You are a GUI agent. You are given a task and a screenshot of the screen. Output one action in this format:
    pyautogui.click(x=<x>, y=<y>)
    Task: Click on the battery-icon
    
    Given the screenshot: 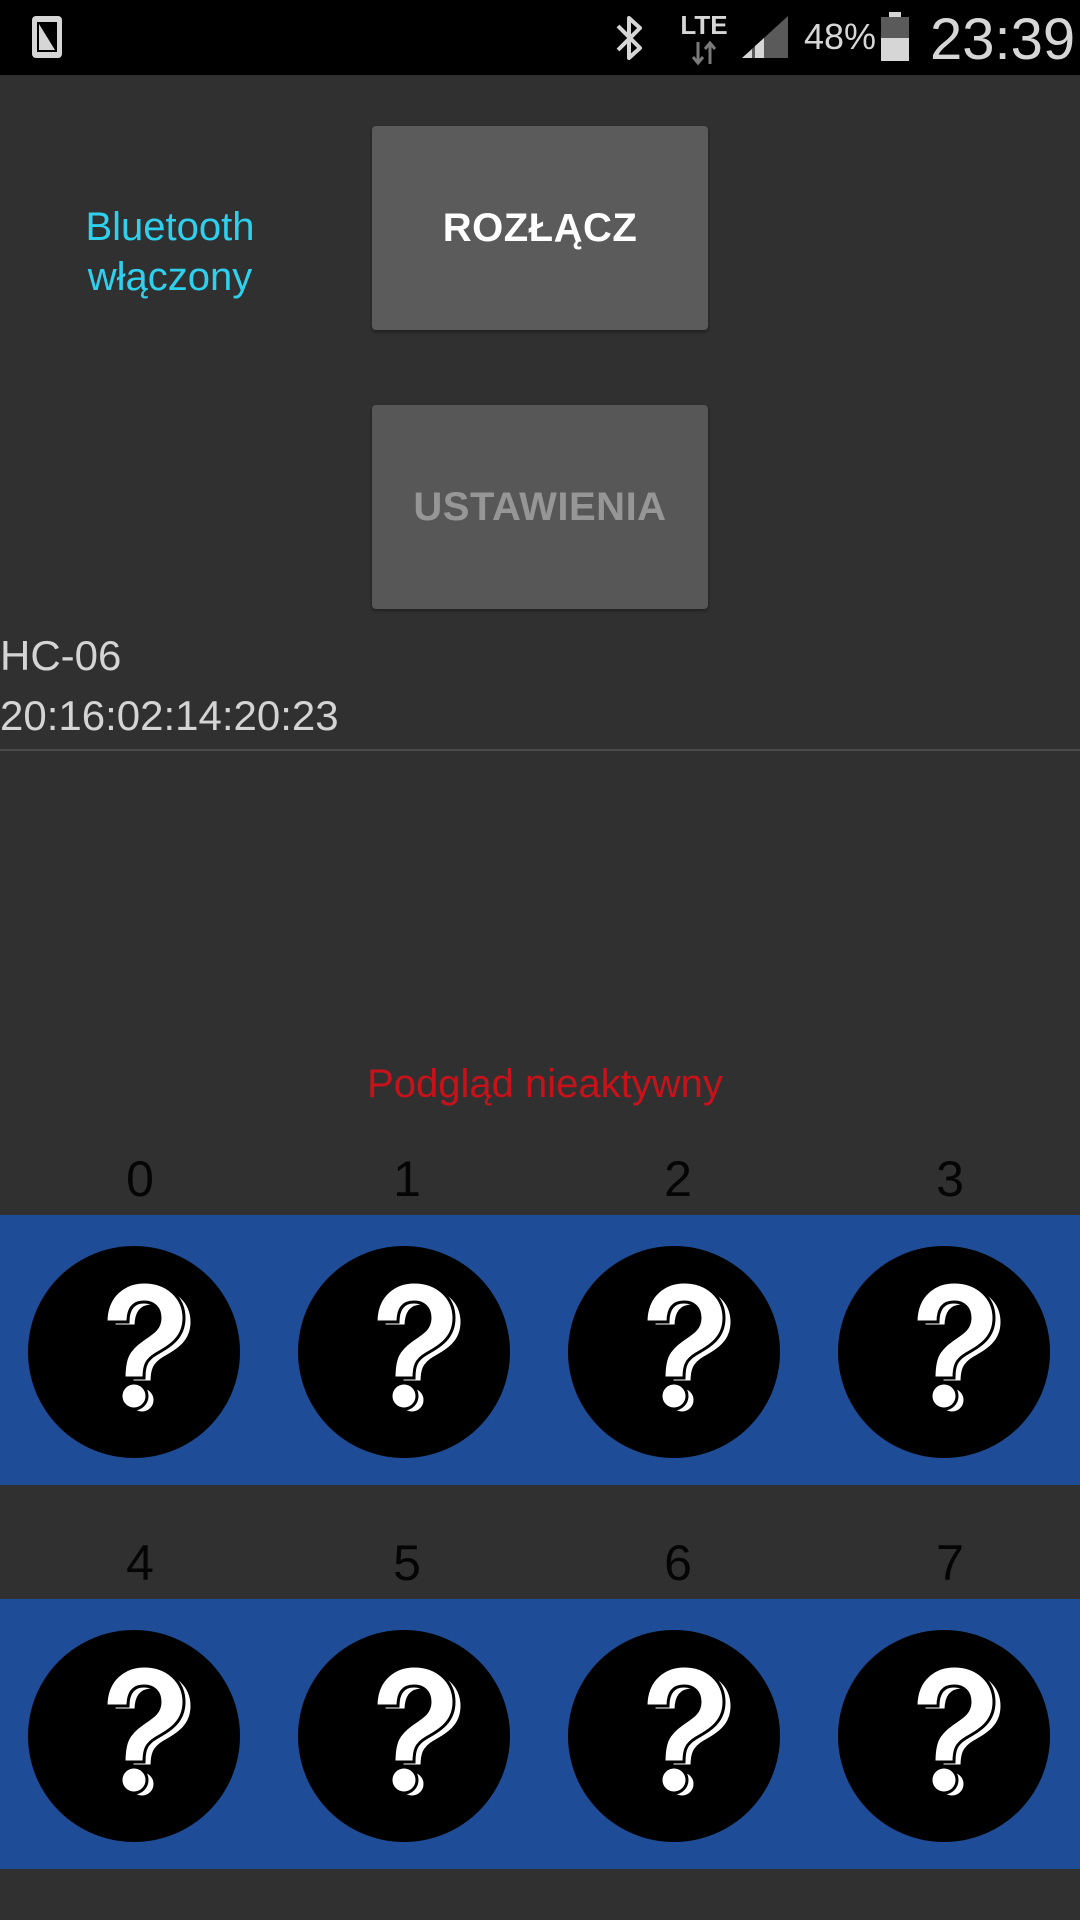 What is the action you would take?
    pyautogui.click(x=895, y=36)
    